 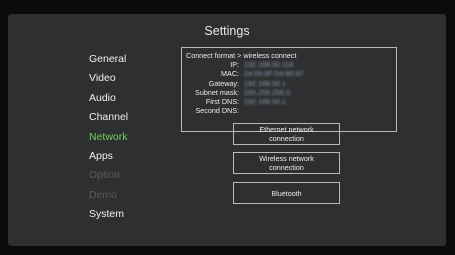 What do you see at coordinates (286, 163) in the screenshot?
I see `wireless-connection-button: Wireless network connection` at bounding box center [286, 163].